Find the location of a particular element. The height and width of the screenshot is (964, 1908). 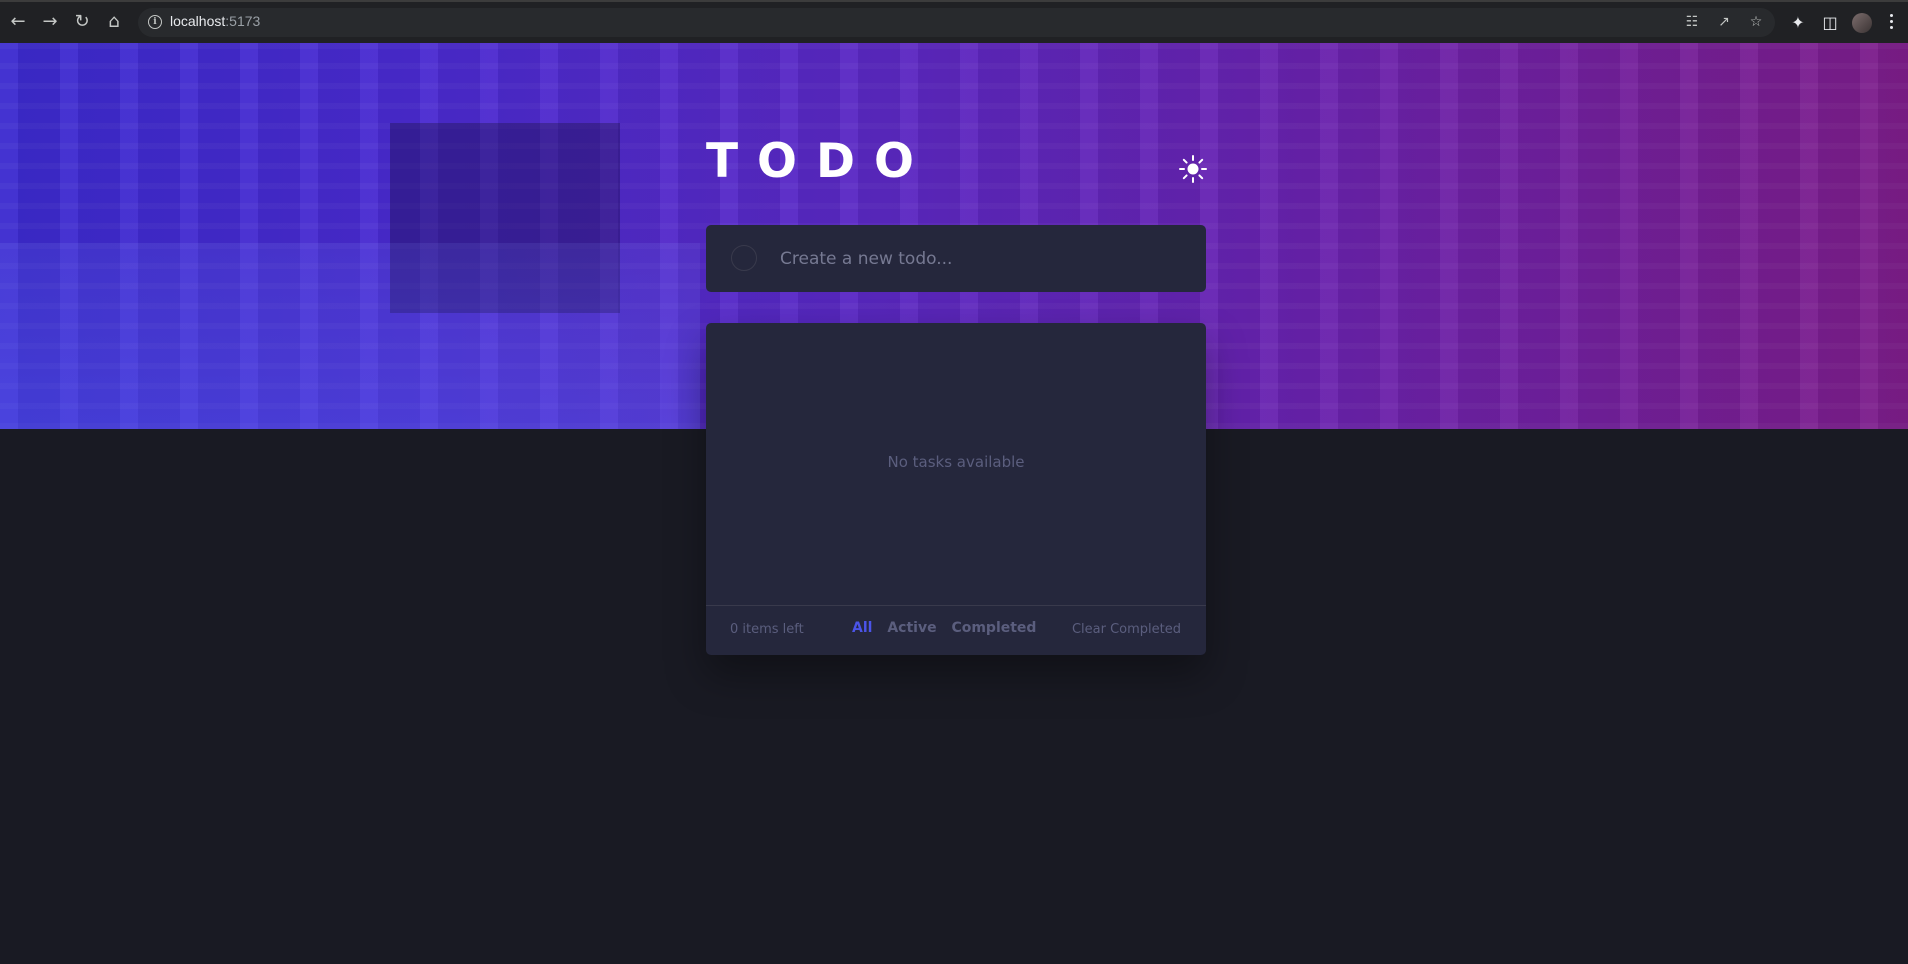

translate-icon: ☷ is located at coordinates (1692, 22).